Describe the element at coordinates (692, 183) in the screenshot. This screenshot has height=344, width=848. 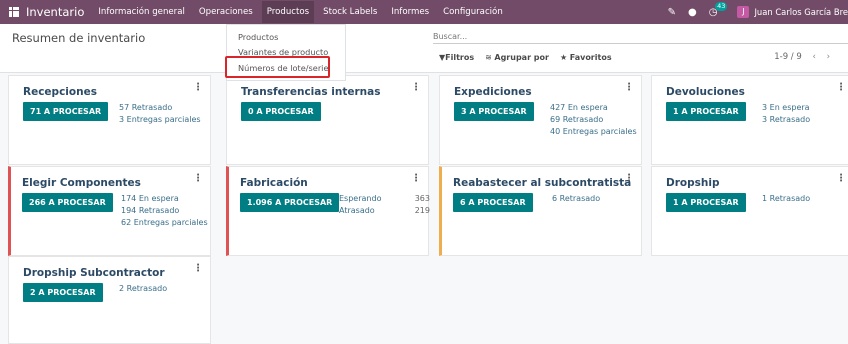
I see `card-title: Dropship` at that location.